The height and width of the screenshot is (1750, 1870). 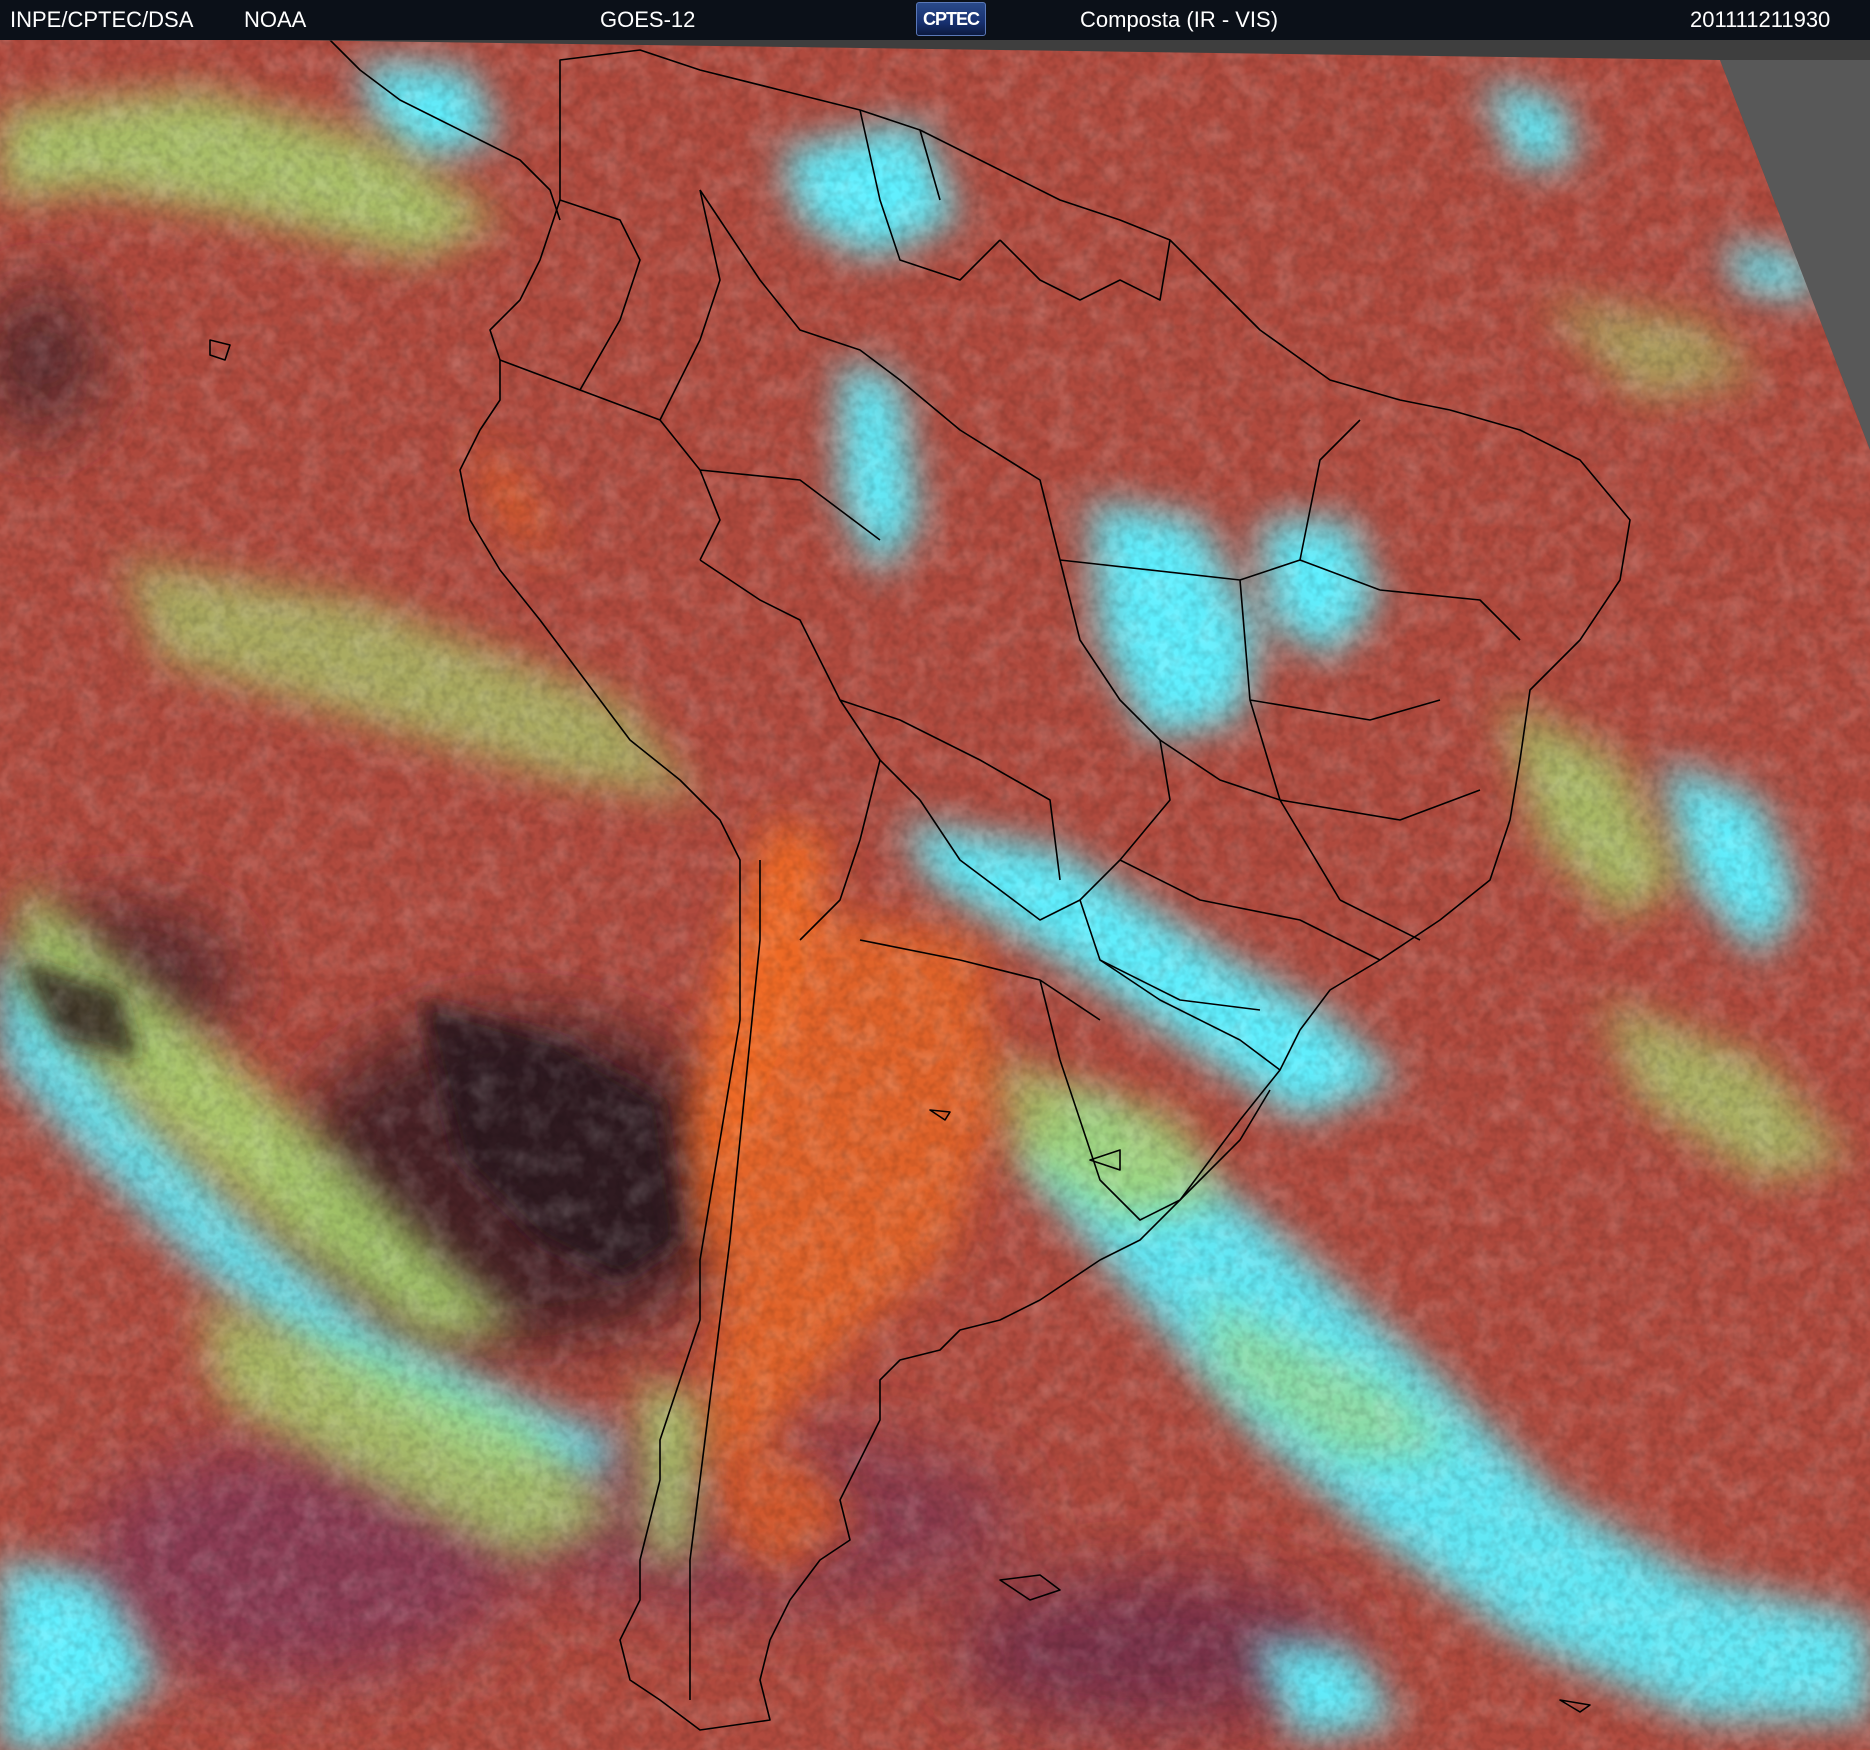 I want to click on source-label: INPE/CPTEC/DSA, so click(x=102, y=19).